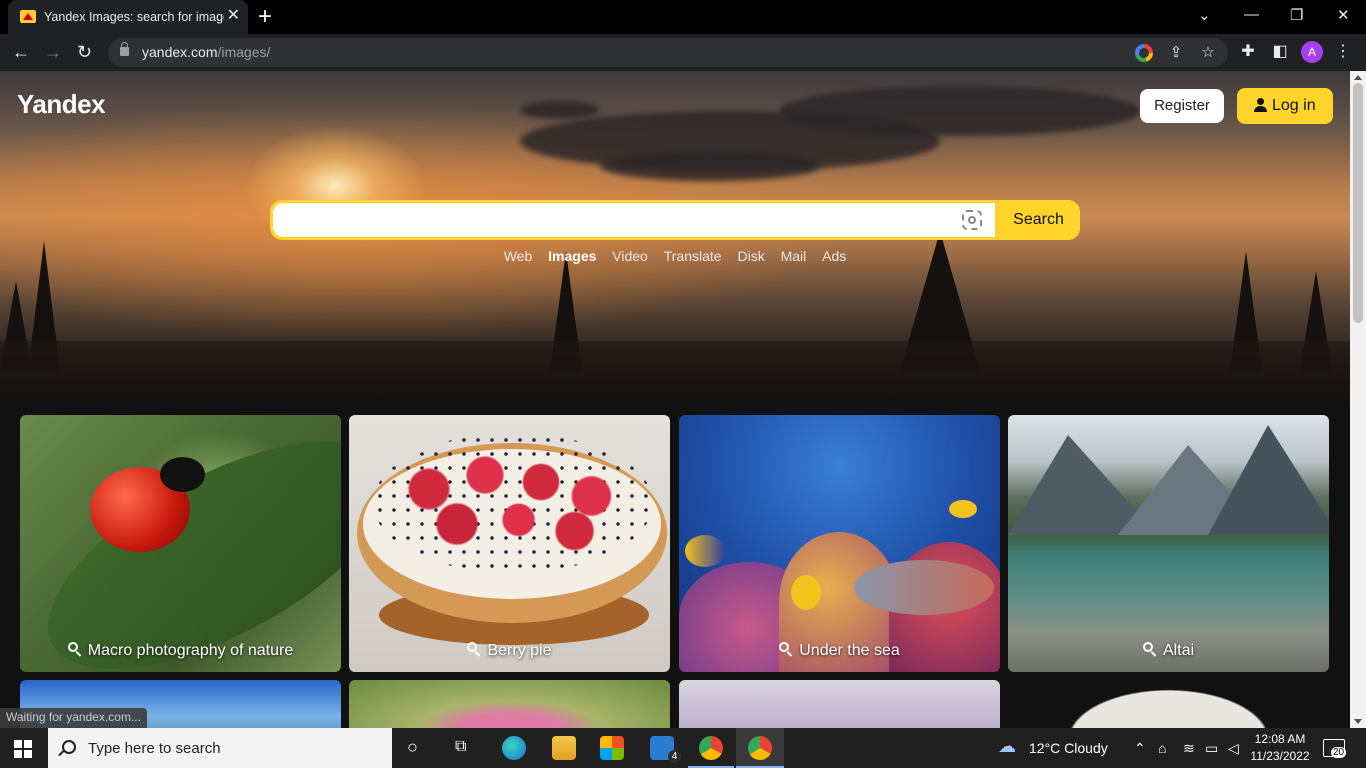 Image resolution: width=1366 pixels, height=768 pixels. I want to click on berries-image, so click(513, 503).